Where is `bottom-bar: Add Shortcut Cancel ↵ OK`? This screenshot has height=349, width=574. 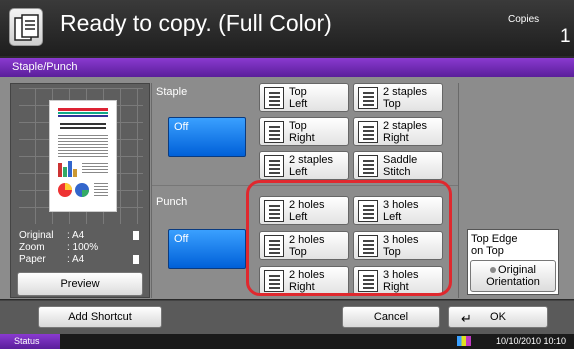 bottom-bar: Add Shortcut Cancel ↵ OK is located at coordinates (287, 317).